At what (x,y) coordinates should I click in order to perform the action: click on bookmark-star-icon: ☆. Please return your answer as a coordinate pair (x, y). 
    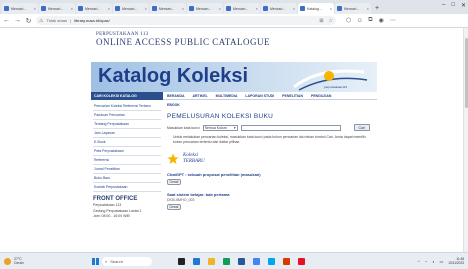
    Looking at the image, I should click on (331, 21).